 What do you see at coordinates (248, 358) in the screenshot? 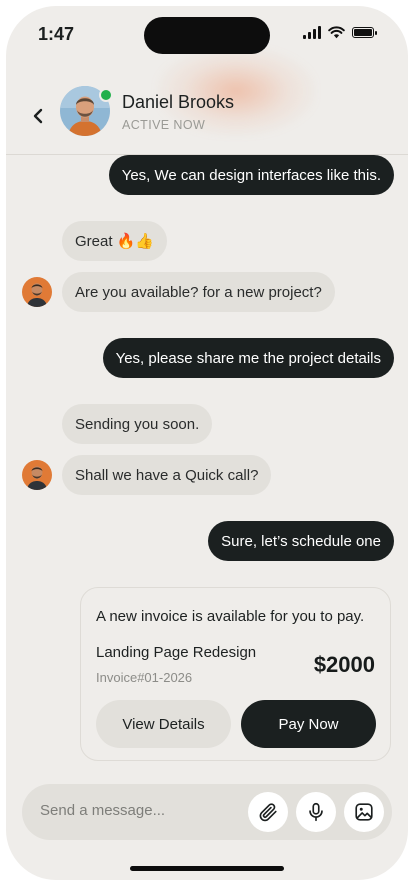
I see `message-bubble-sent: Yes, please share me the project details` at bounding box center [248, 358].